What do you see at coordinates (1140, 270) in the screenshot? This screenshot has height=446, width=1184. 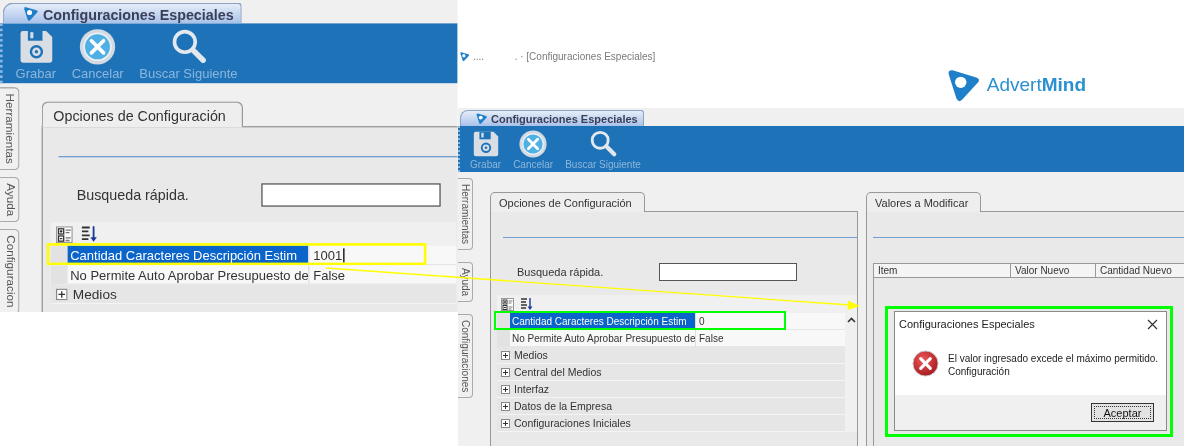 I see `column-header: Cantidad Nuevo` at bounding box center [1140, 270].